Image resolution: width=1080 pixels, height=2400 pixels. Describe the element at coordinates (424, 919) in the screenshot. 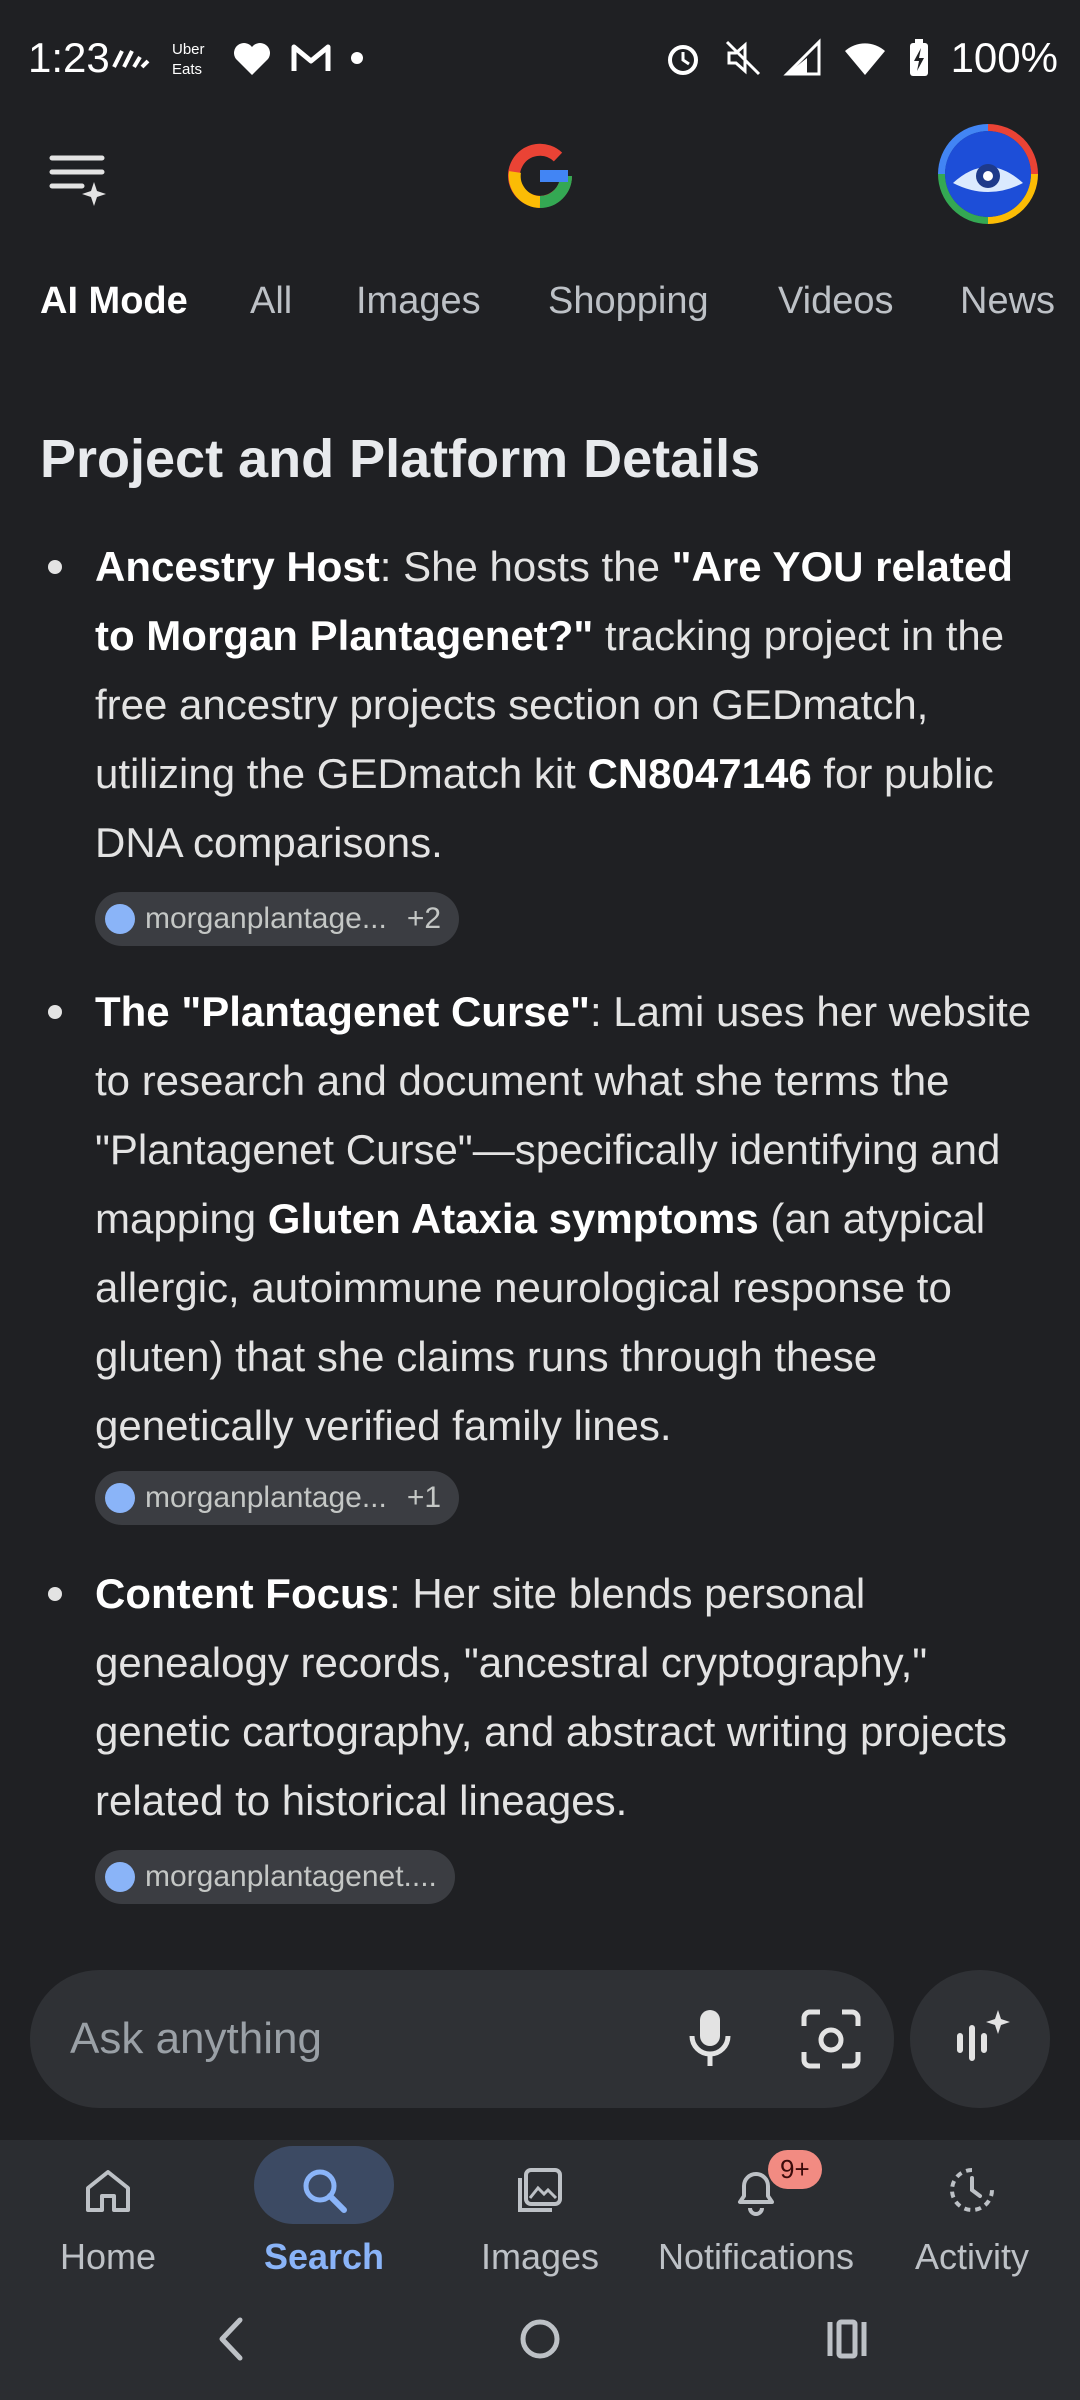

I see `source-chip-count: +2` at that location.